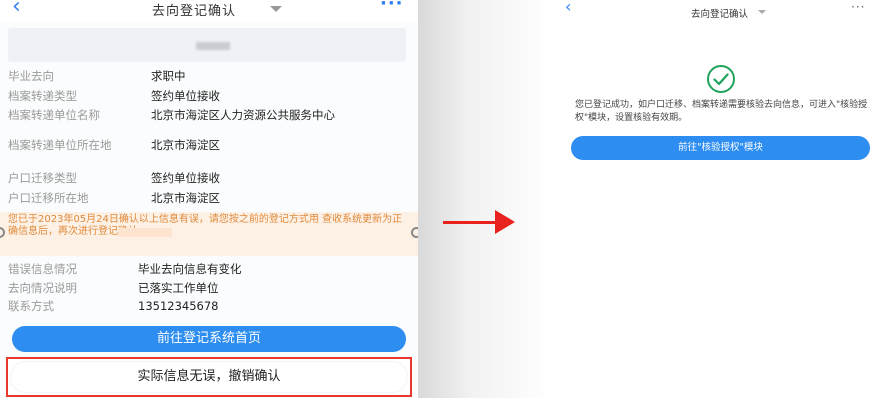  Describe the element at coordinates (60, 145) in the screenshot. I see `info-label: 档案转递单位所在地` at that location.